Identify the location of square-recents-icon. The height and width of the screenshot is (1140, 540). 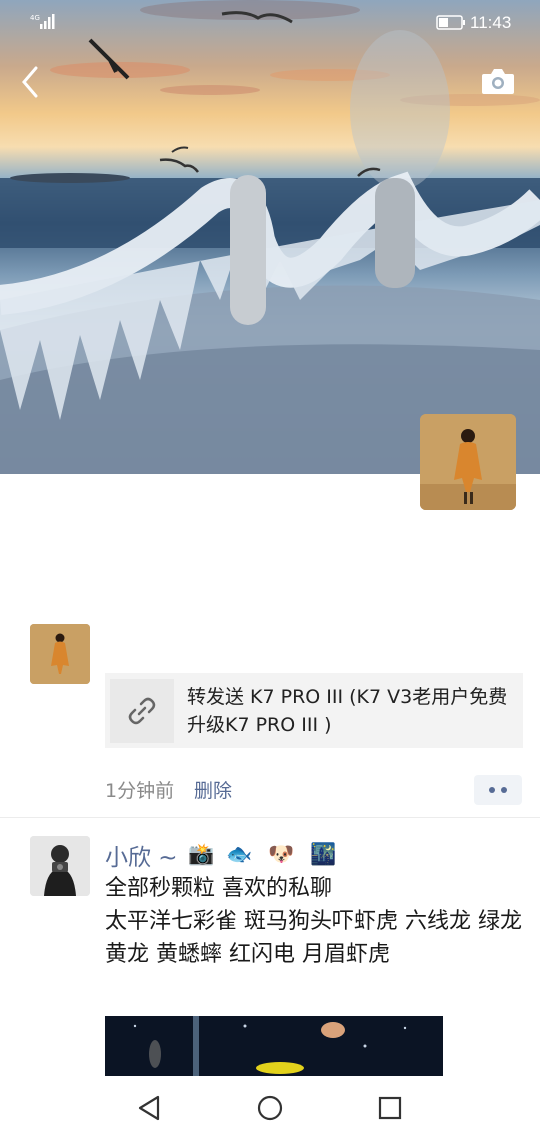
(390, 1108).